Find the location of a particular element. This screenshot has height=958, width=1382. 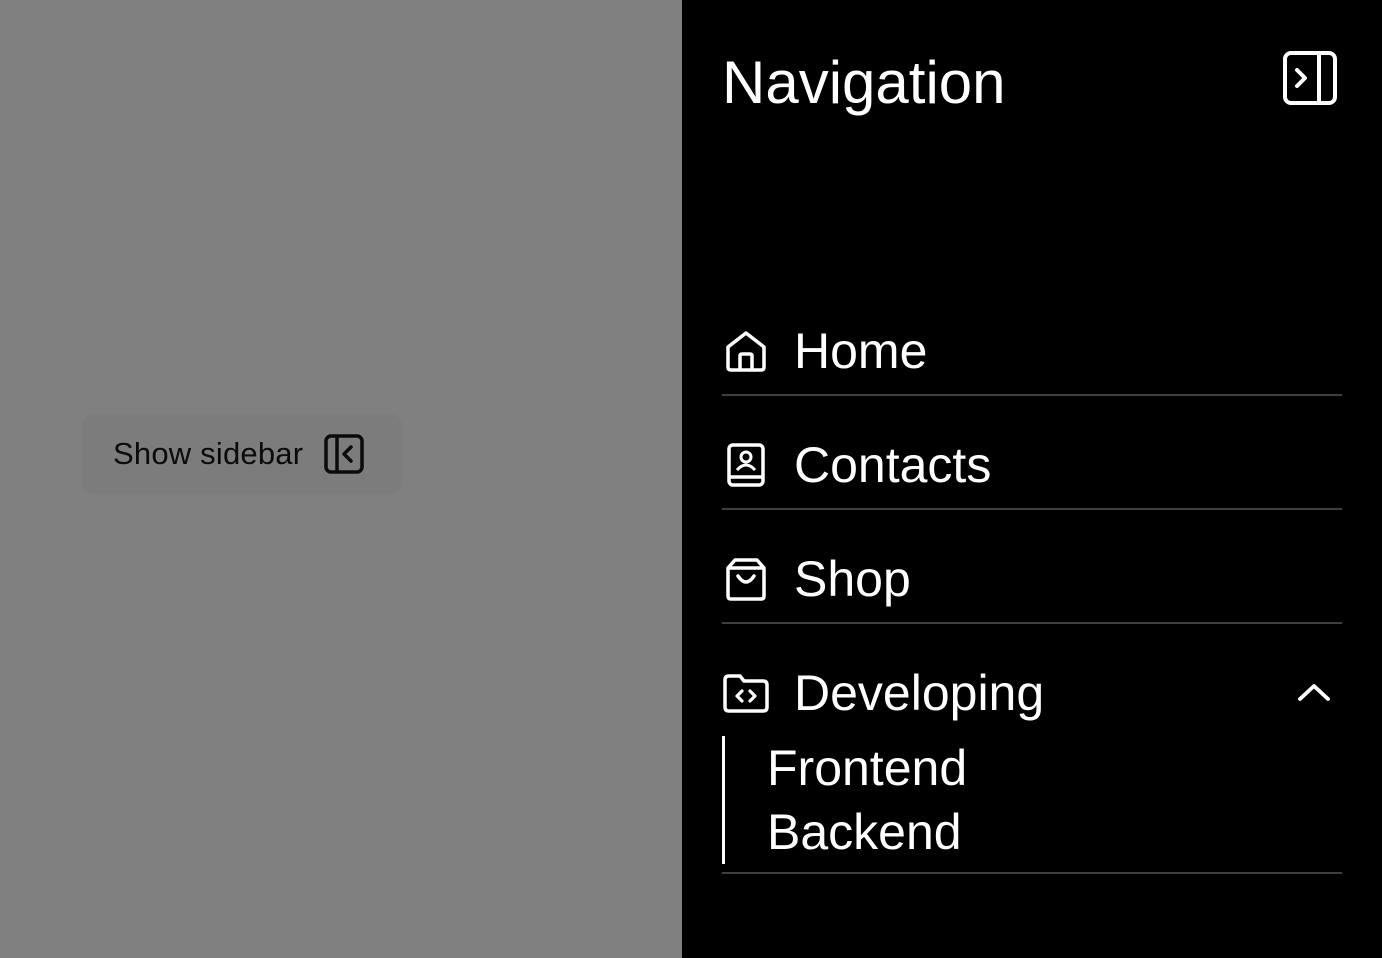

show-sidebar-button: Show sidebar is located at coordinates (242, 454).